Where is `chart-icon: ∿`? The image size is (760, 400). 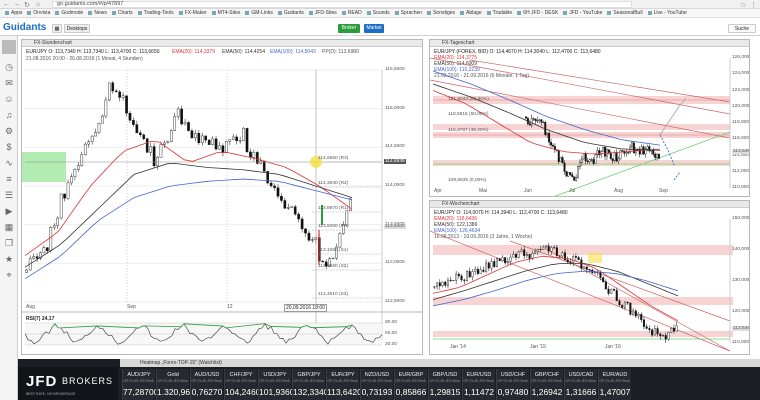 chart-icon: ∿ is located at coordinates (9, 163).